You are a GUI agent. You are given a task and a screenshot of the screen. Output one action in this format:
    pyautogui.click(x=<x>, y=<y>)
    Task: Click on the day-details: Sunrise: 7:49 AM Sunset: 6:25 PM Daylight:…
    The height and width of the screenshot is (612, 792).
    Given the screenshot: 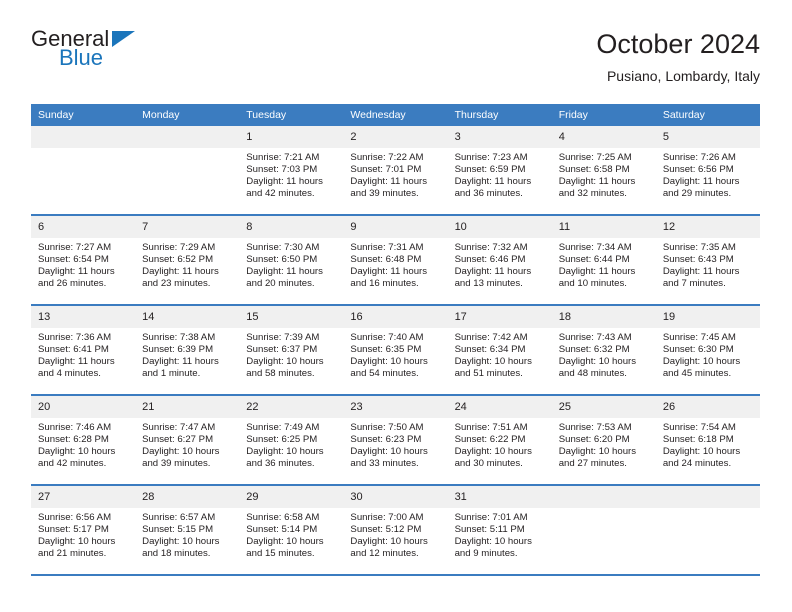 What is the action you would take?
    pyautogui.click(x=291, y=444)
    